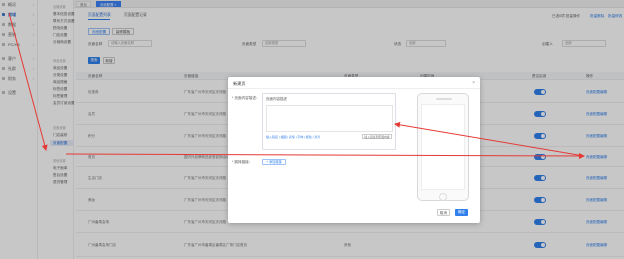 This screenshot has height=259, width=624. Describe the element at coordinates (293, 137) in the screenshot. I see `editor-toolbar: 插入链接 | 插图 | 表情 | 字体 | 颜色 | 对齐` at that location.